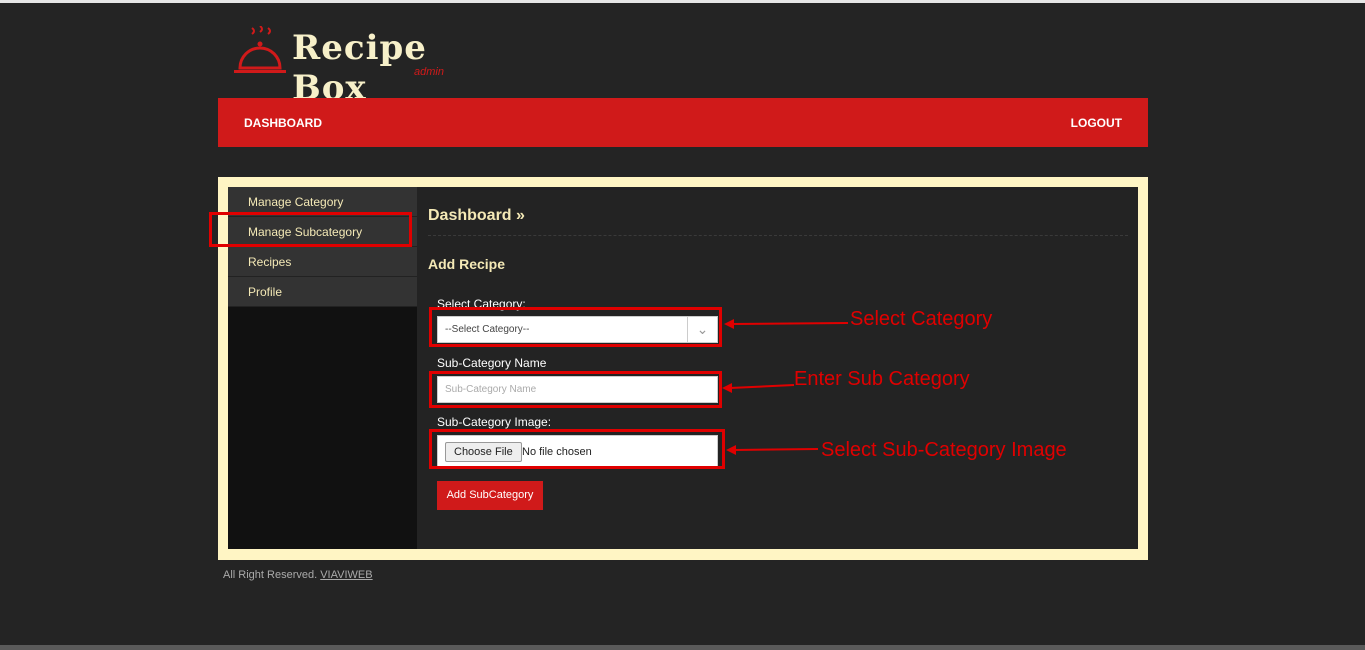 This screenshot has width=1365, height=650. I want to click on logo: Recipe Box admin, so click(352, 67).